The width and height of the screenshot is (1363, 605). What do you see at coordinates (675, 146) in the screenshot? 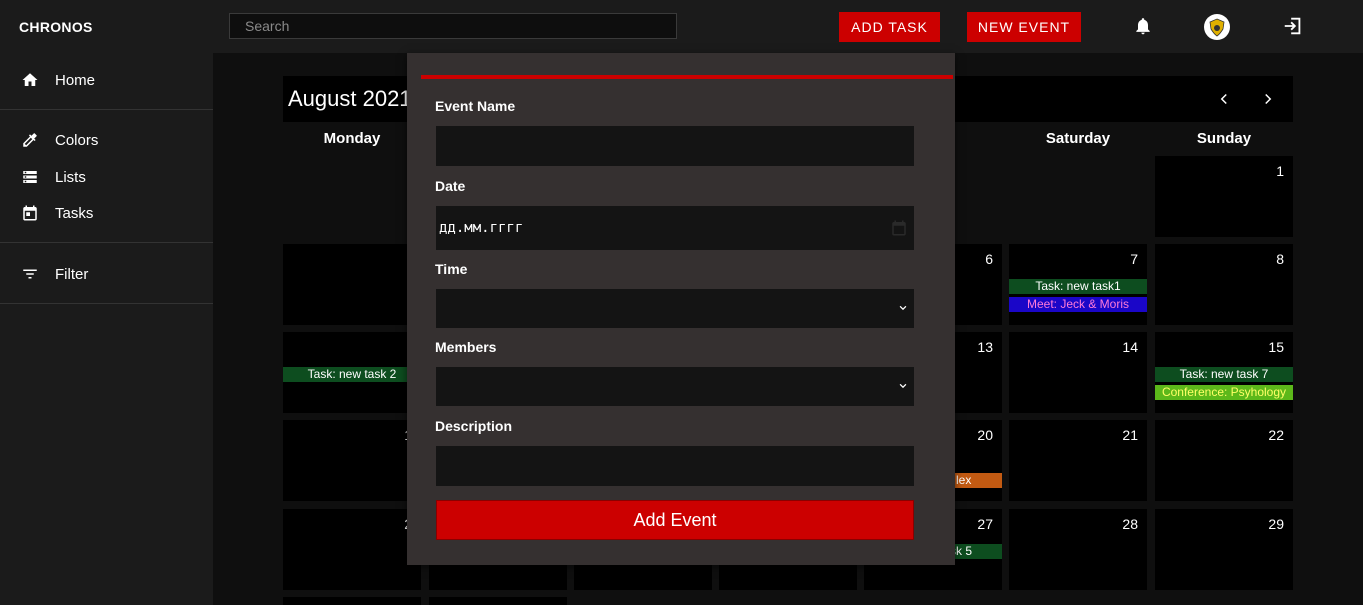
I see `event-name-field` at bounding box center [675, 146].